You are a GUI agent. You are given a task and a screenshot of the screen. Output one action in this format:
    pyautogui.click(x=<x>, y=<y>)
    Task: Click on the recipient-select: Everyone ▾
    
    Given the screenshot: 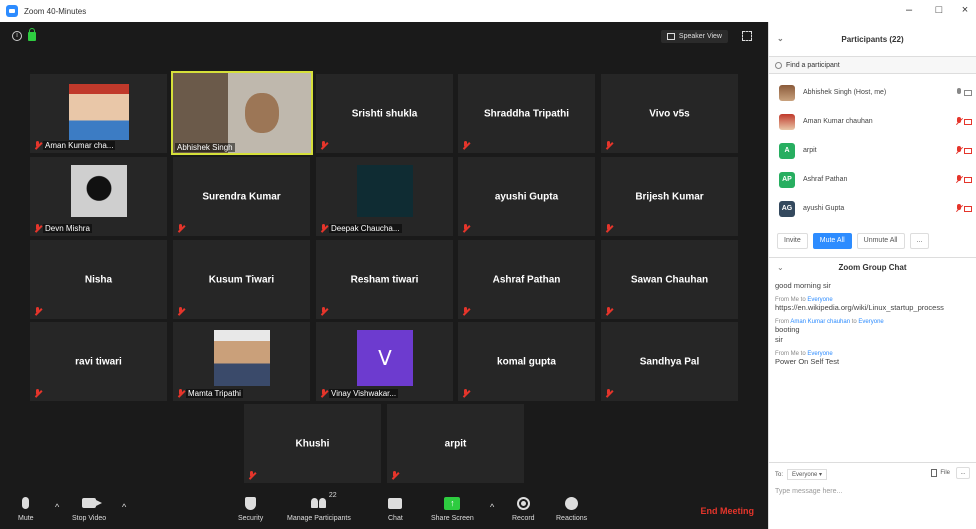 What is the action you would take?
    pyautogui.click(x=807, y=474)
    